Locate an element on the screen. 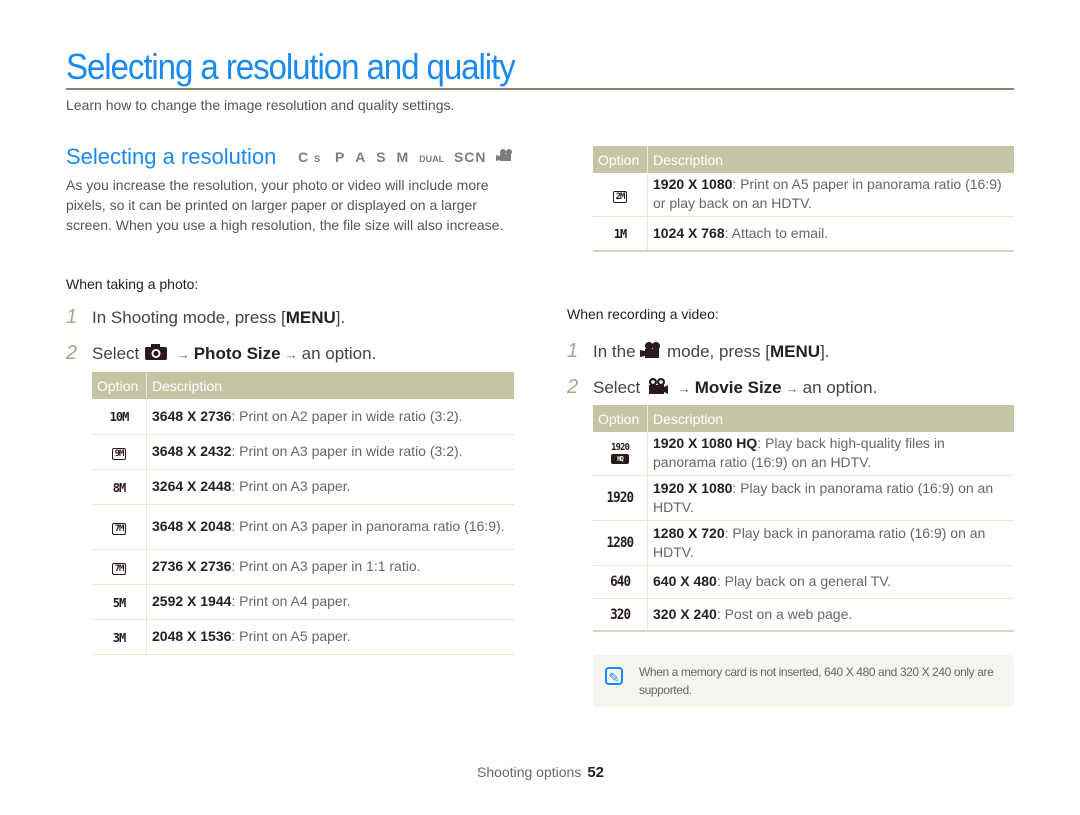 Image resolution: width=1080 pixels, height=815 pixels. step-text: In the is located at coordinates (614, 351).